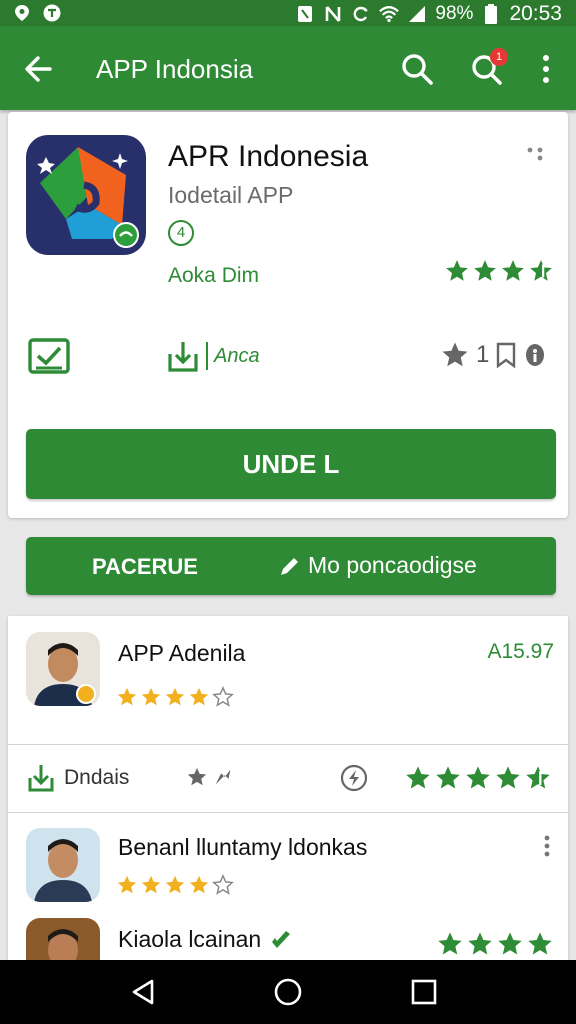  What do you see at coordinates (288, 359) in the screenshot?
I see `app-stats-row: Anca 1` at bounding box center [288, 359].